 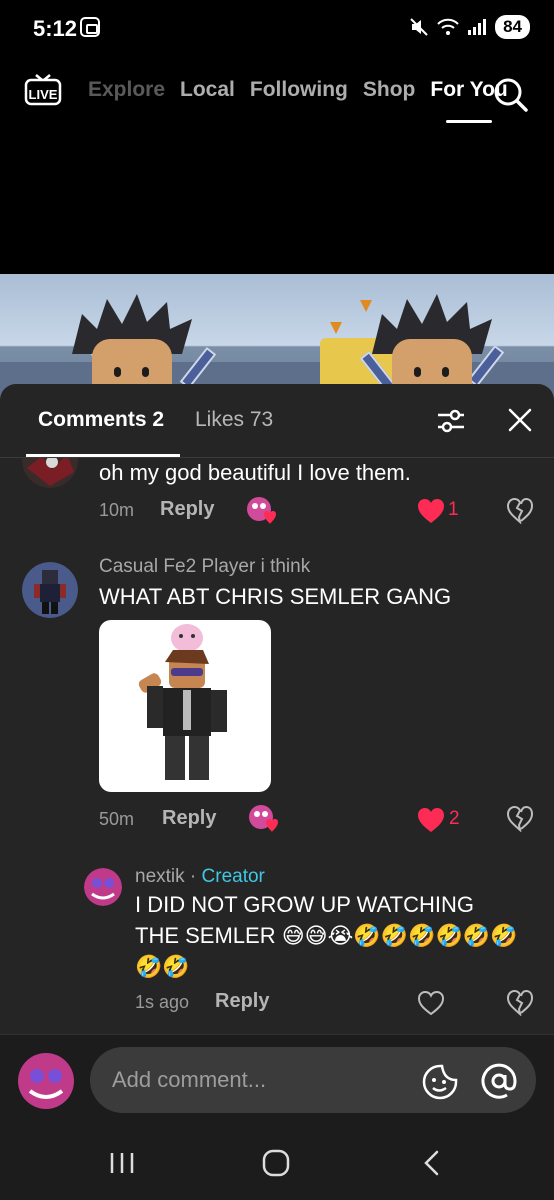 What do you see at coordinates (117, 819) in the screenshot?
I see `comment-time: 50m` at bounding box center [117, 819].